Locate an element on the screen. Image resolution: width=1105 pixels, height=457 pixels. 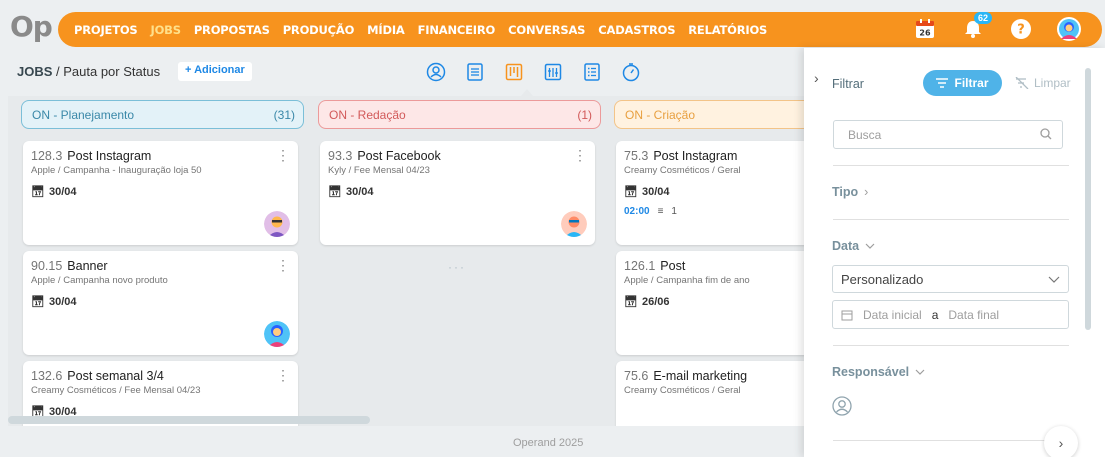
breadcrumb-page: / Pauta por Status is located at coordinates (106, 71).